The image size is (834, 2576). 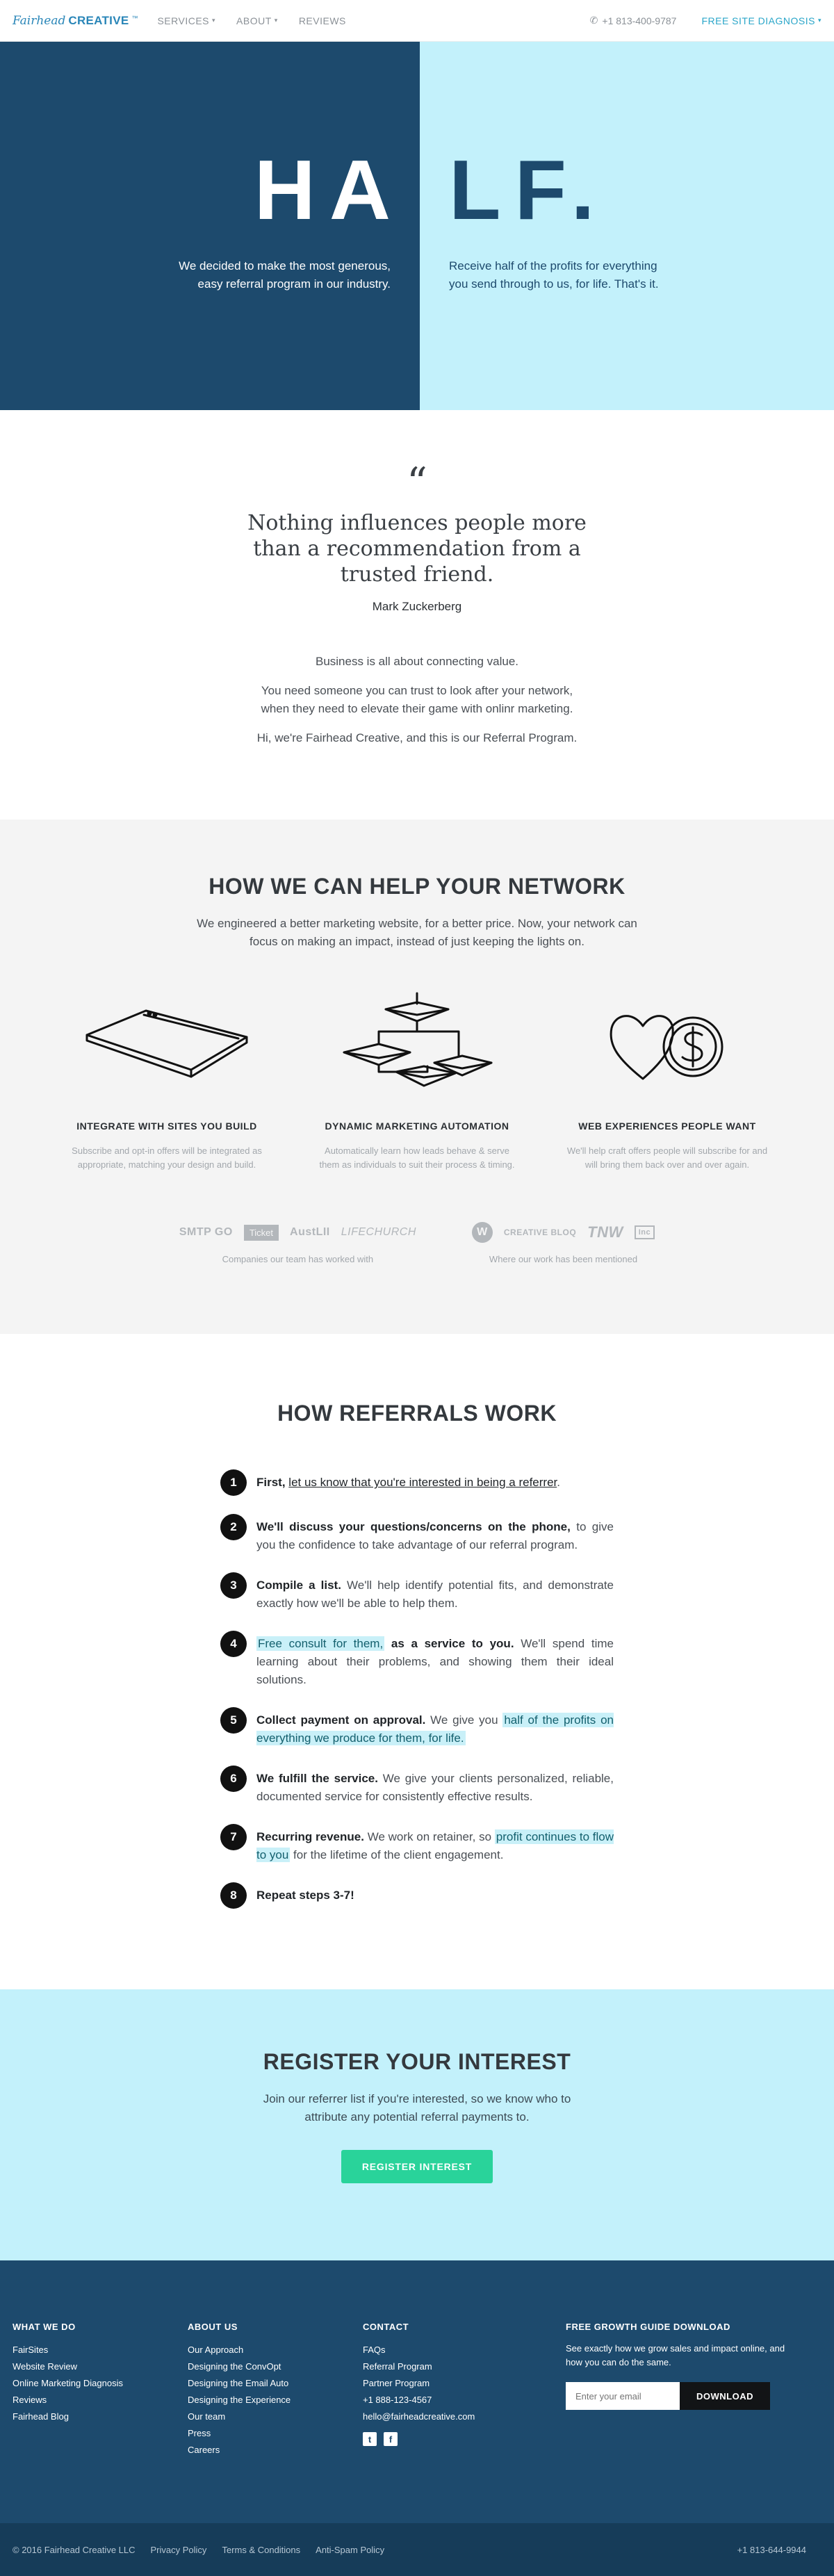 What do you see at coordinates (563, 1259) in the screenshot?
I see `mentioned-caption: Where our work has been mentioned` at bounding box center [563, 1259].